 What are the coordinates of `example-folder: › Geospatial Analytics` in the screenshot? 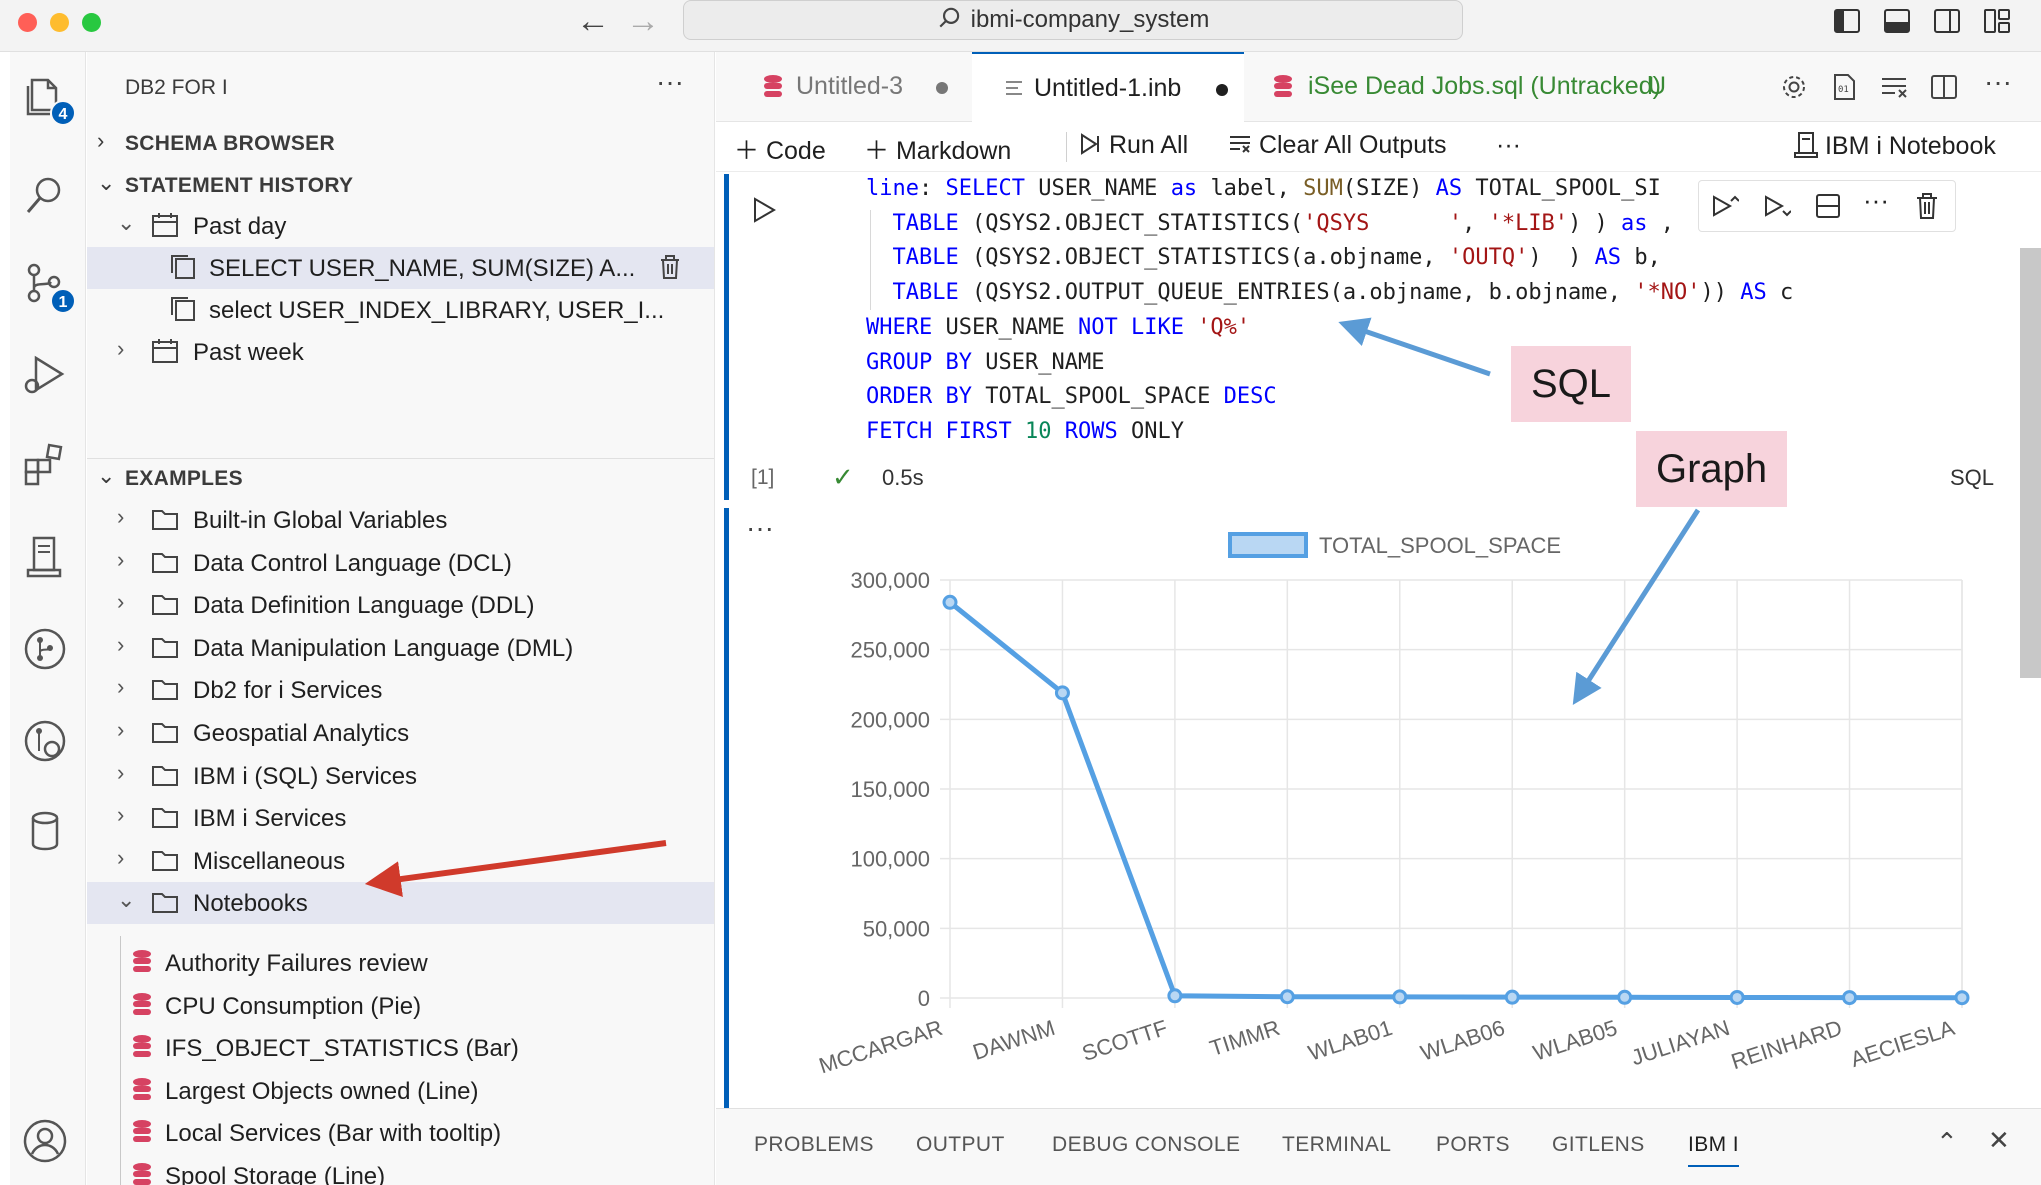 It's located at (400, 733).